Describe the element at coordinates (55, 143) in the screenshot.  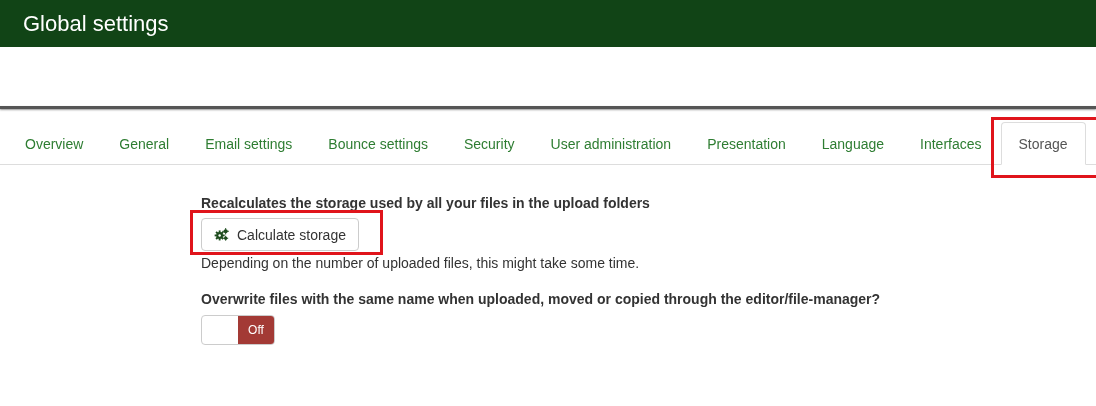
I see `tab: Overview` at that location.